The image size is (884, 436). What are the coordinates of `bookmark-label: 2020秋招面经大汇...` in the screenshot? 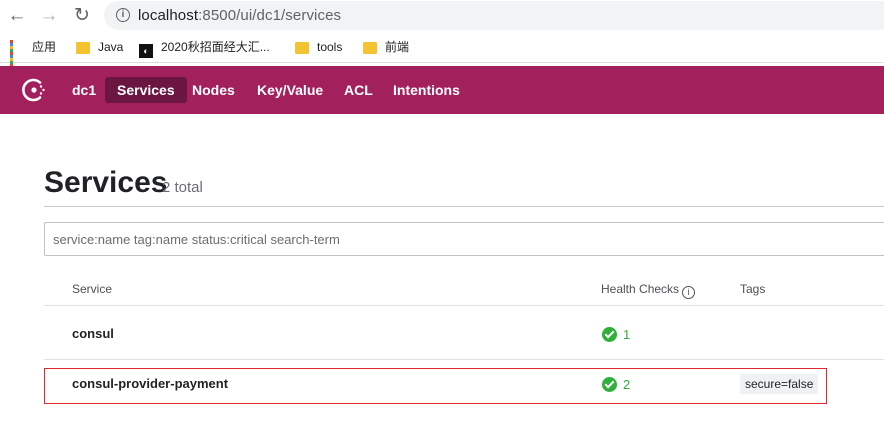 It's located at (215, 47).